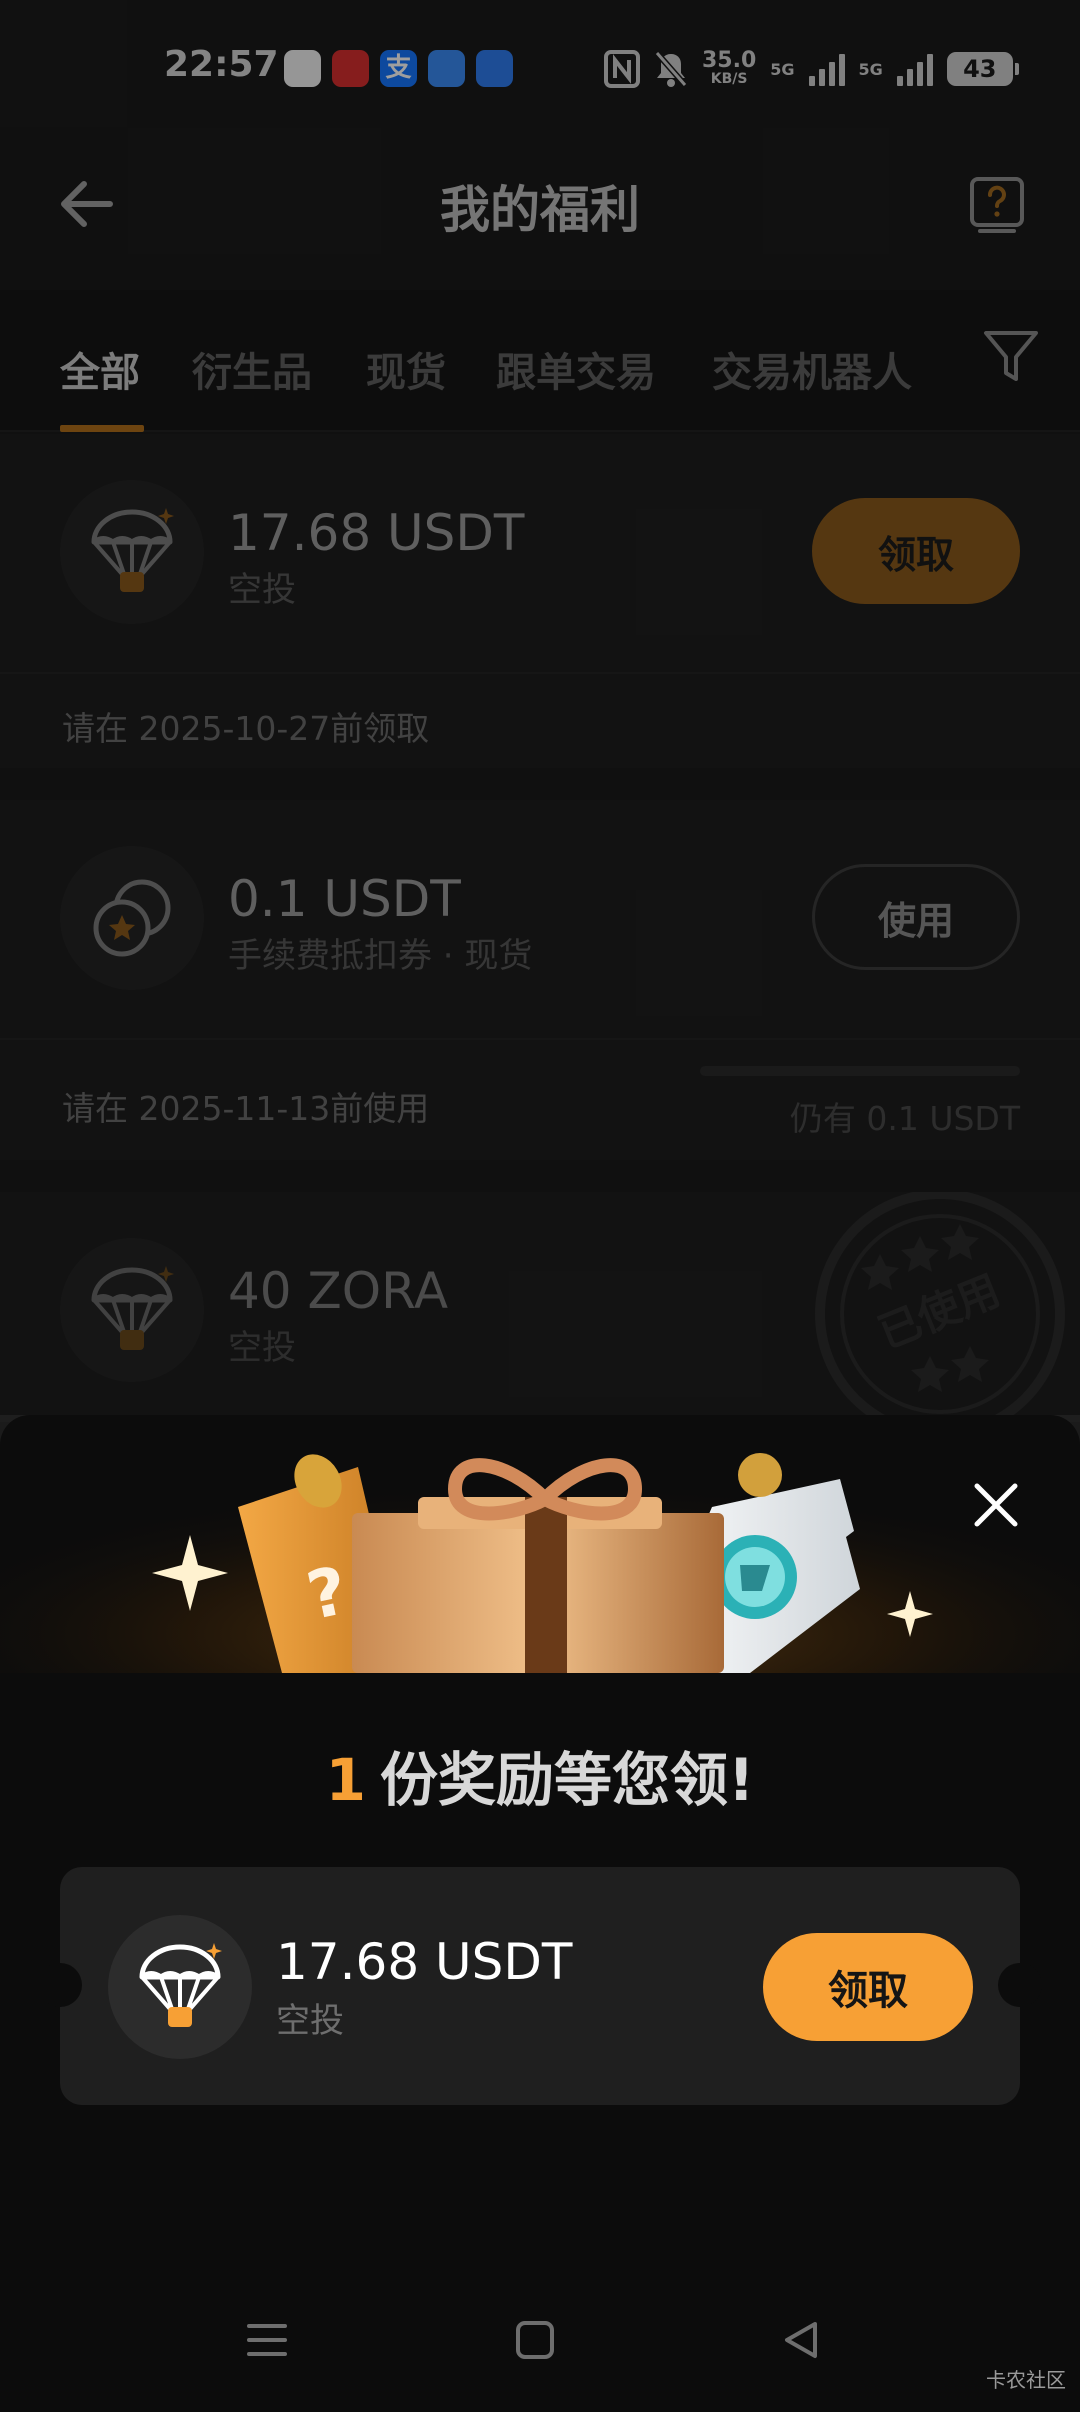  What do you see at coordinates (345, 1780) in the screenshot?
I see `reward-count: 1` at bounding box center [345, 1780].